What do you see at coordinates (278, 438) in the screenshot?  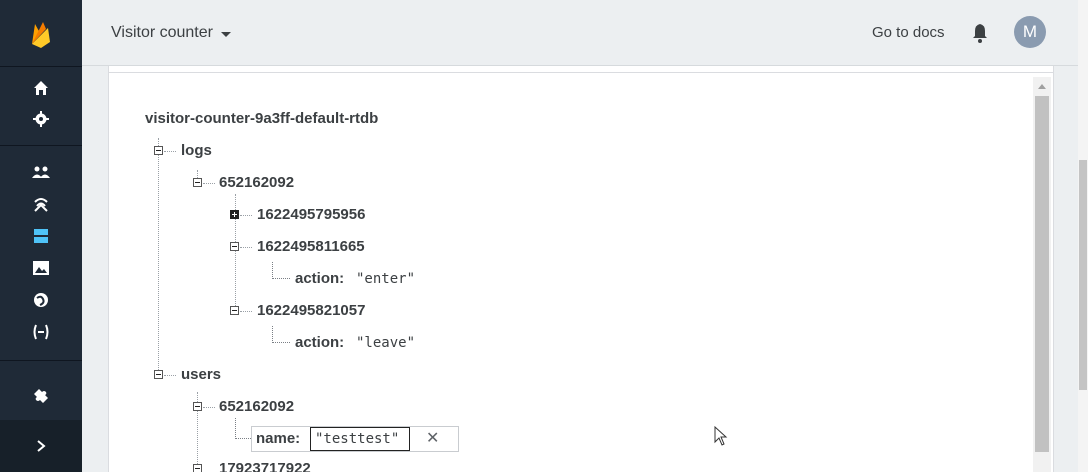 I see `edit-field-key: name:` at bounding box center [278, 438].